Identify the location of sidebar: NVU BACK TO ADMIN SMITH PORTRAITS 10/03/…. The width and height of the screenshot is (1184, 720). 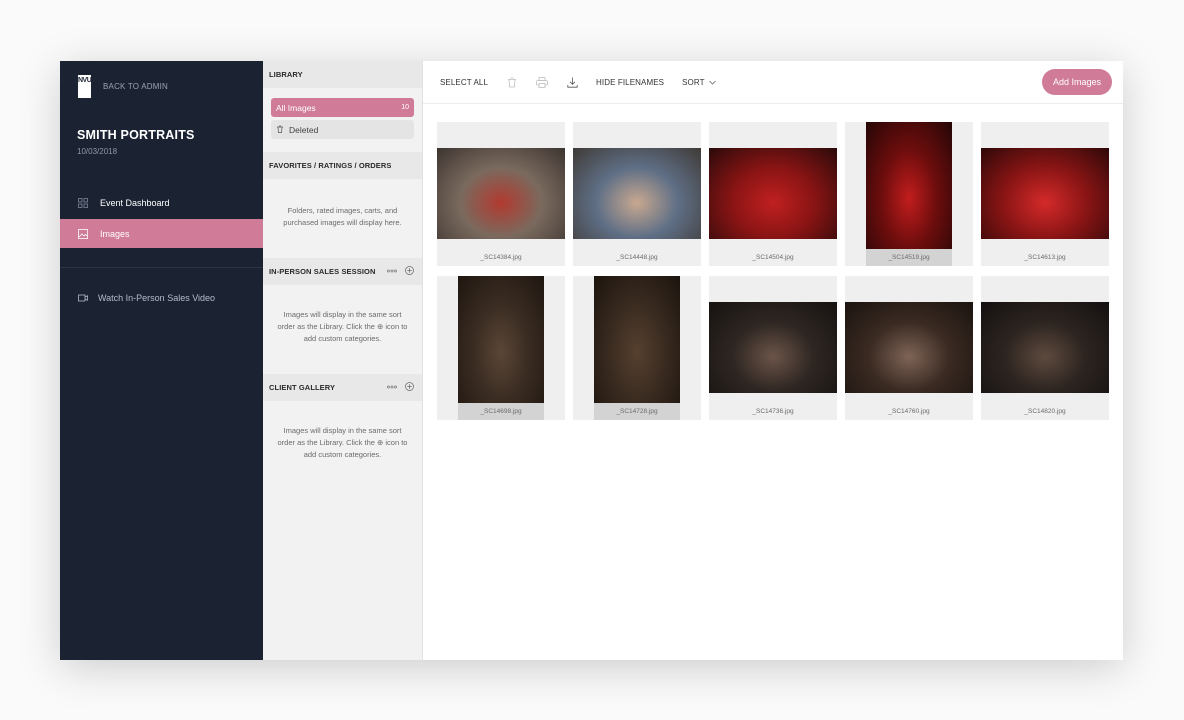
(161, 360).